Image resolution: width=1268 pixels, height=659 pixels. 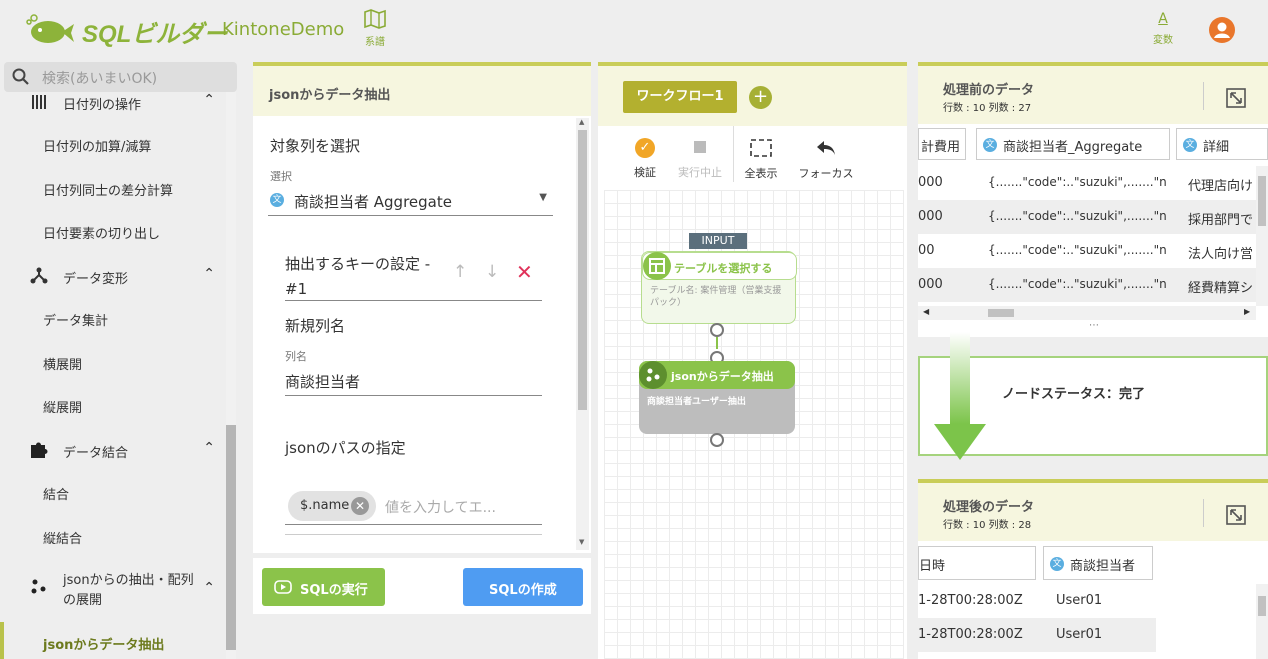 I want to click on fit-label: 全表示, so click(x=761, y=173).